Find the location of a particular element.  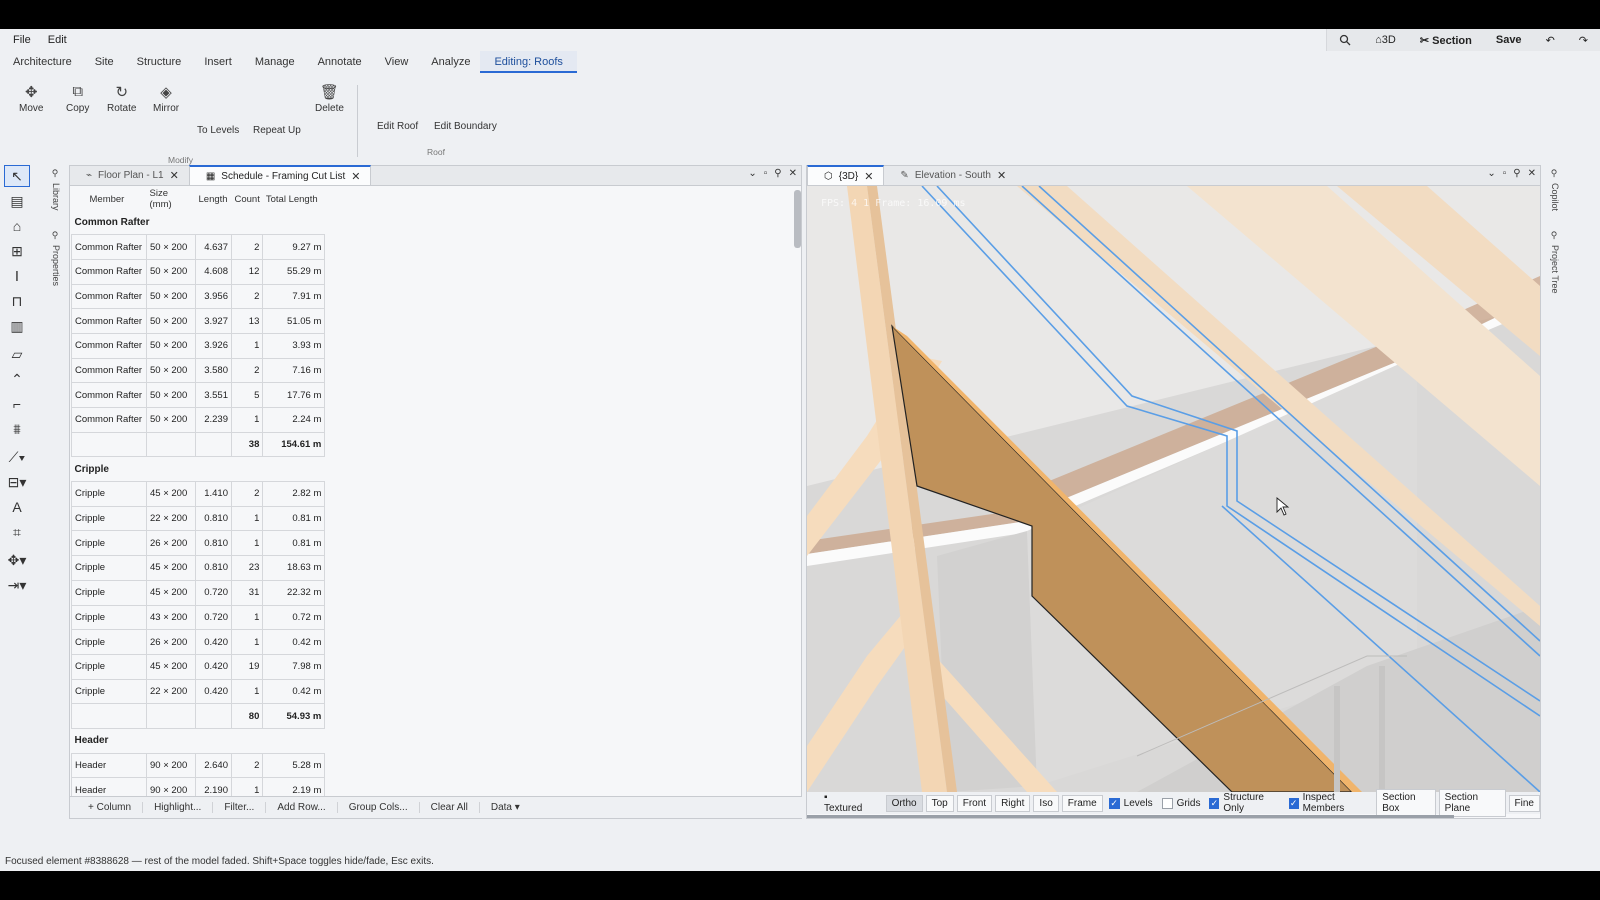

select-tool-icon: ↖ is located at coordinates (17, 176).